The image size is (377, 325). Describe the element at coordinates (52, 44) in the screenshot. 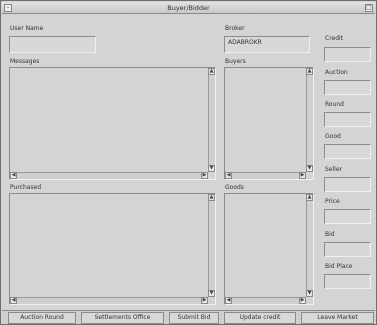

I see `user-name-field` at that location.